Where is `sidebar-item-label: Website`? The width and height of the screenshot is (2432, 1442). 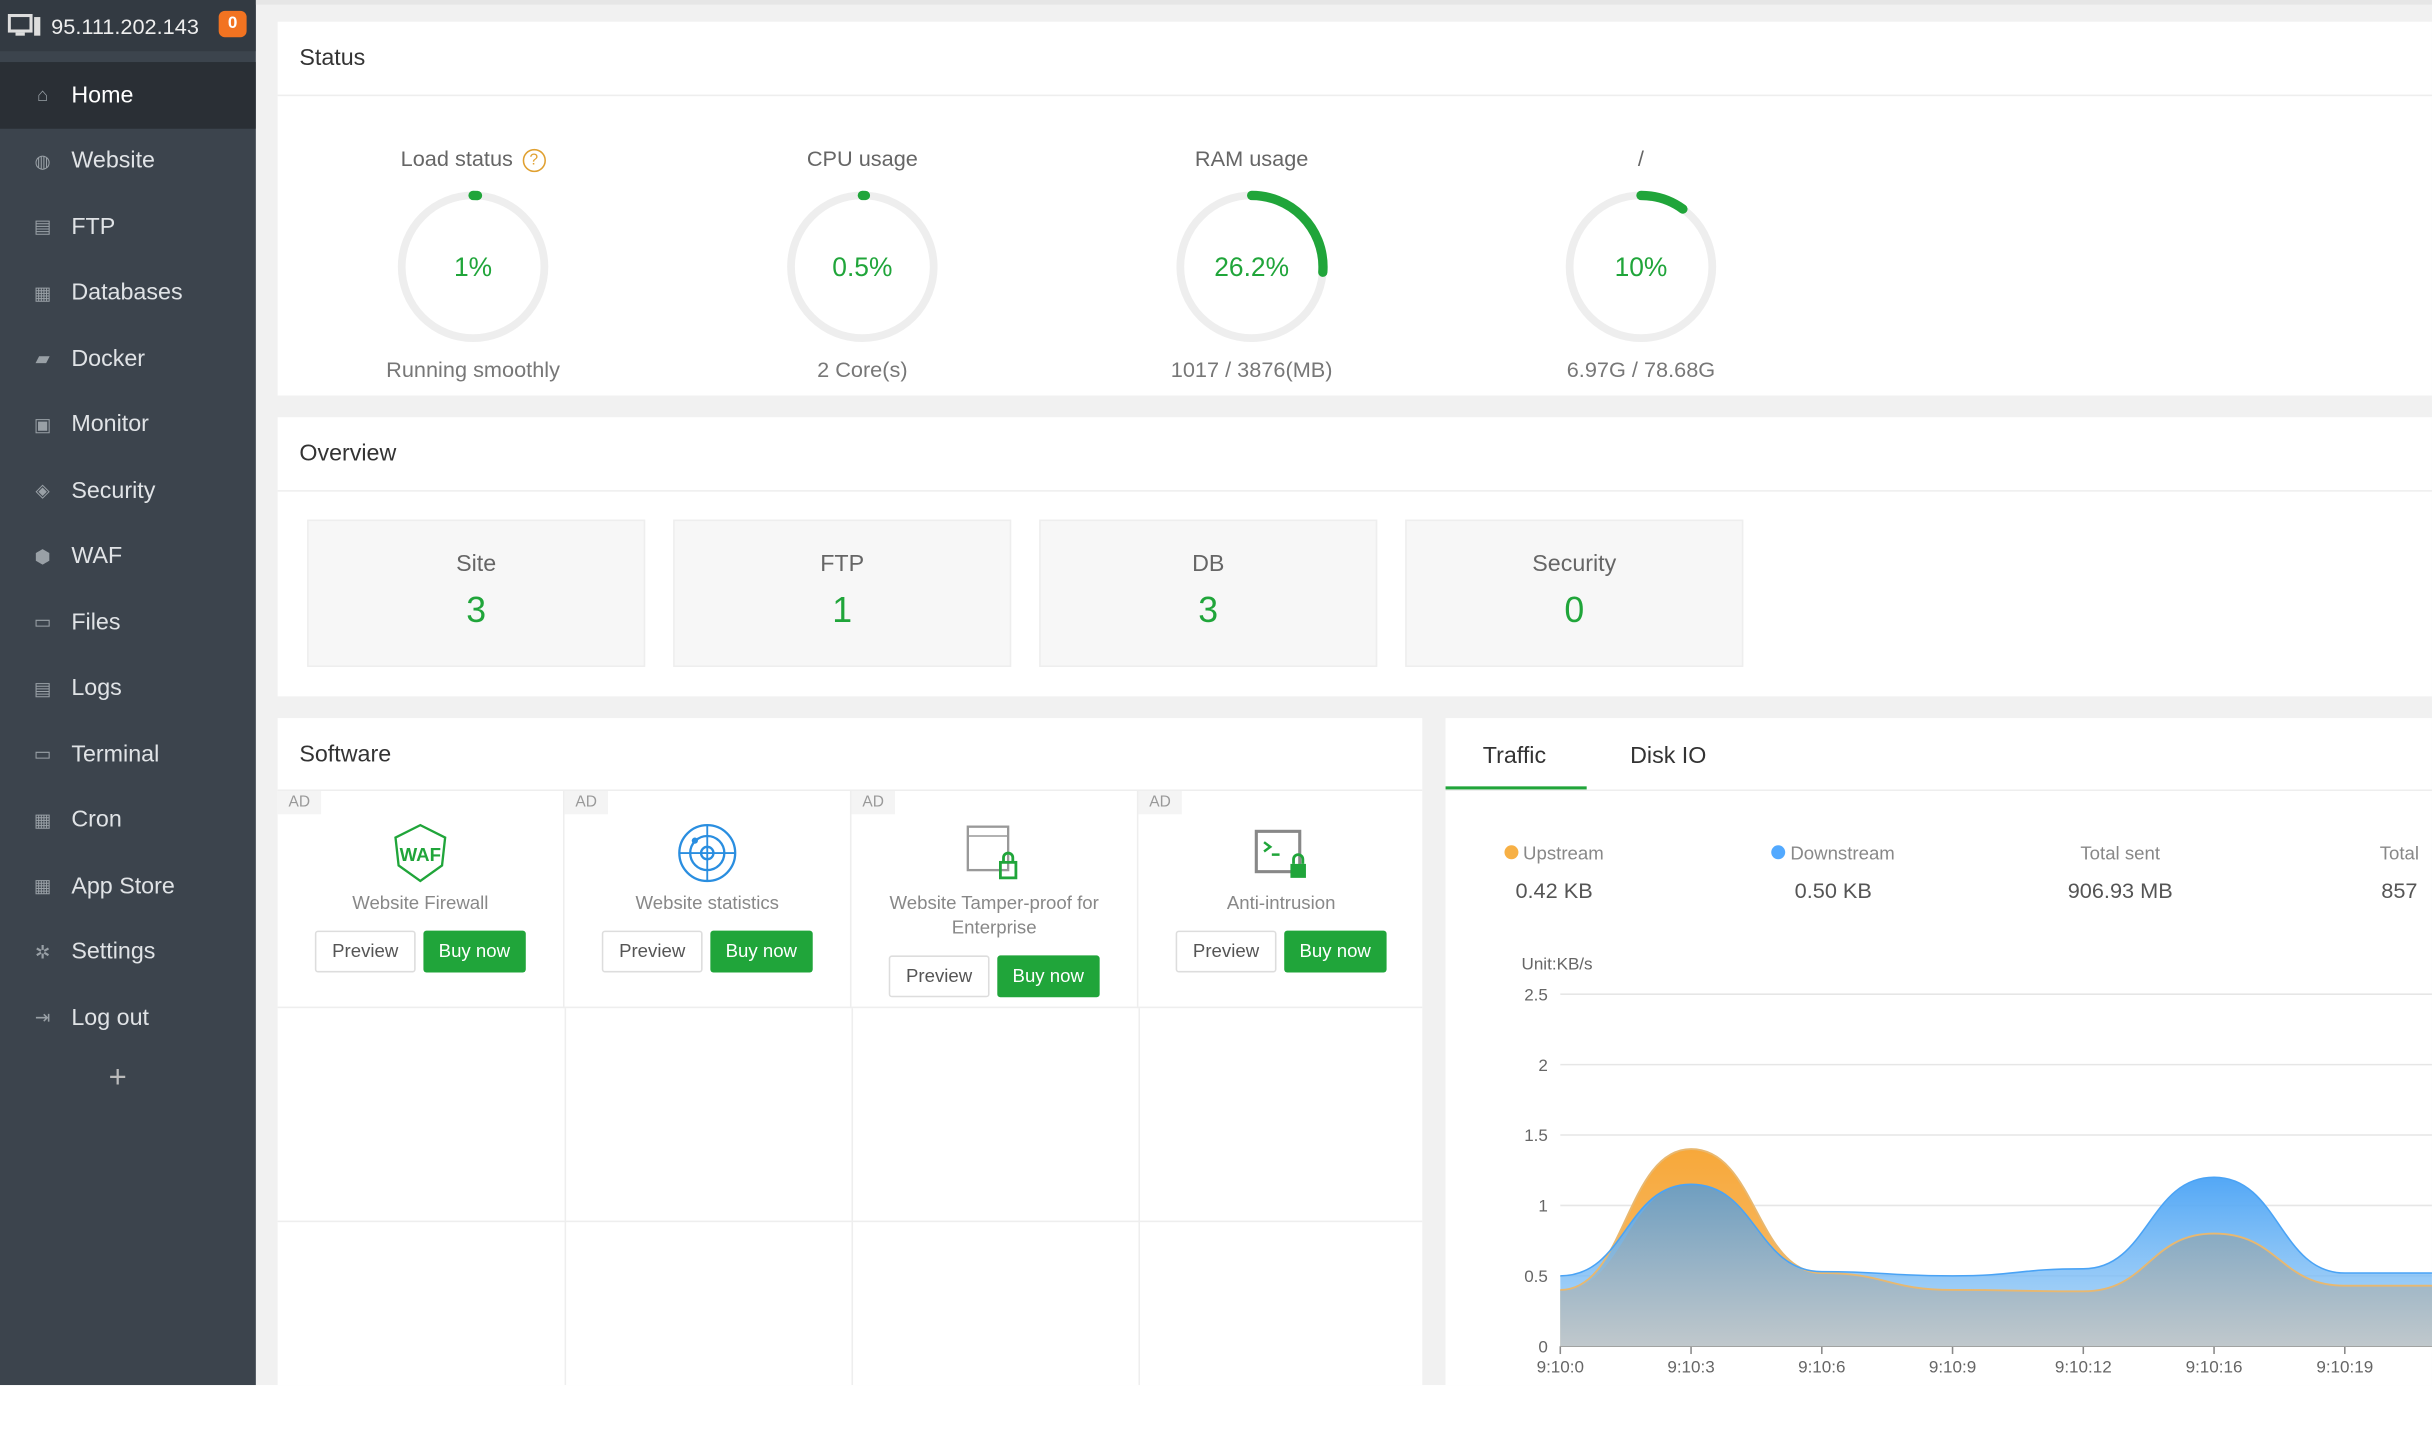 sidebar-item-label: Website is located at coordinates (113, 161).